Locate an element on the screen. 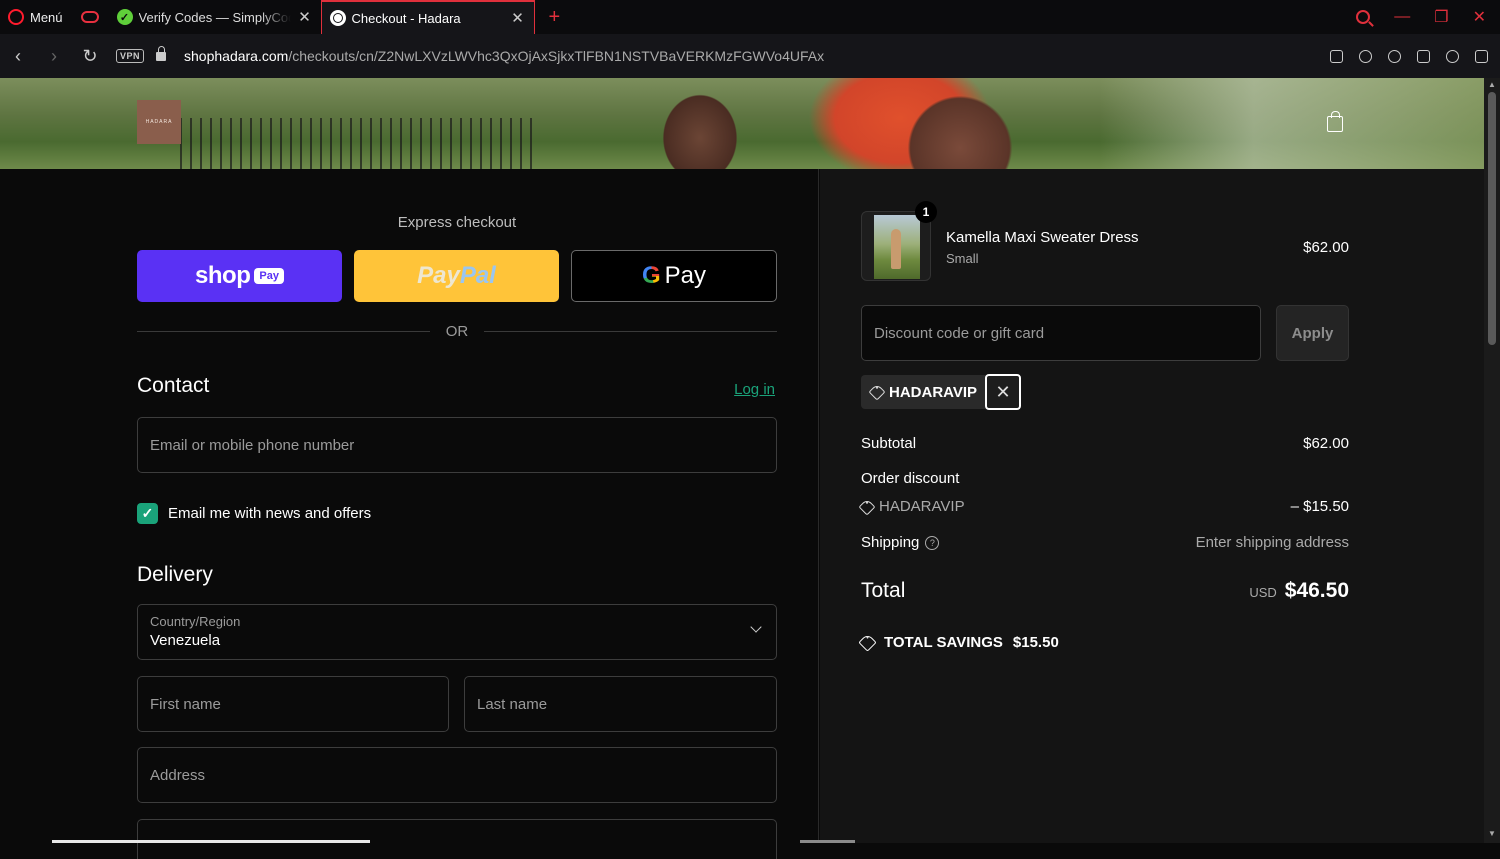 This screenshot has height=859, width=1500. tab-title: Verify Codes — SimplyCodes is located at coordinates (214, 17).